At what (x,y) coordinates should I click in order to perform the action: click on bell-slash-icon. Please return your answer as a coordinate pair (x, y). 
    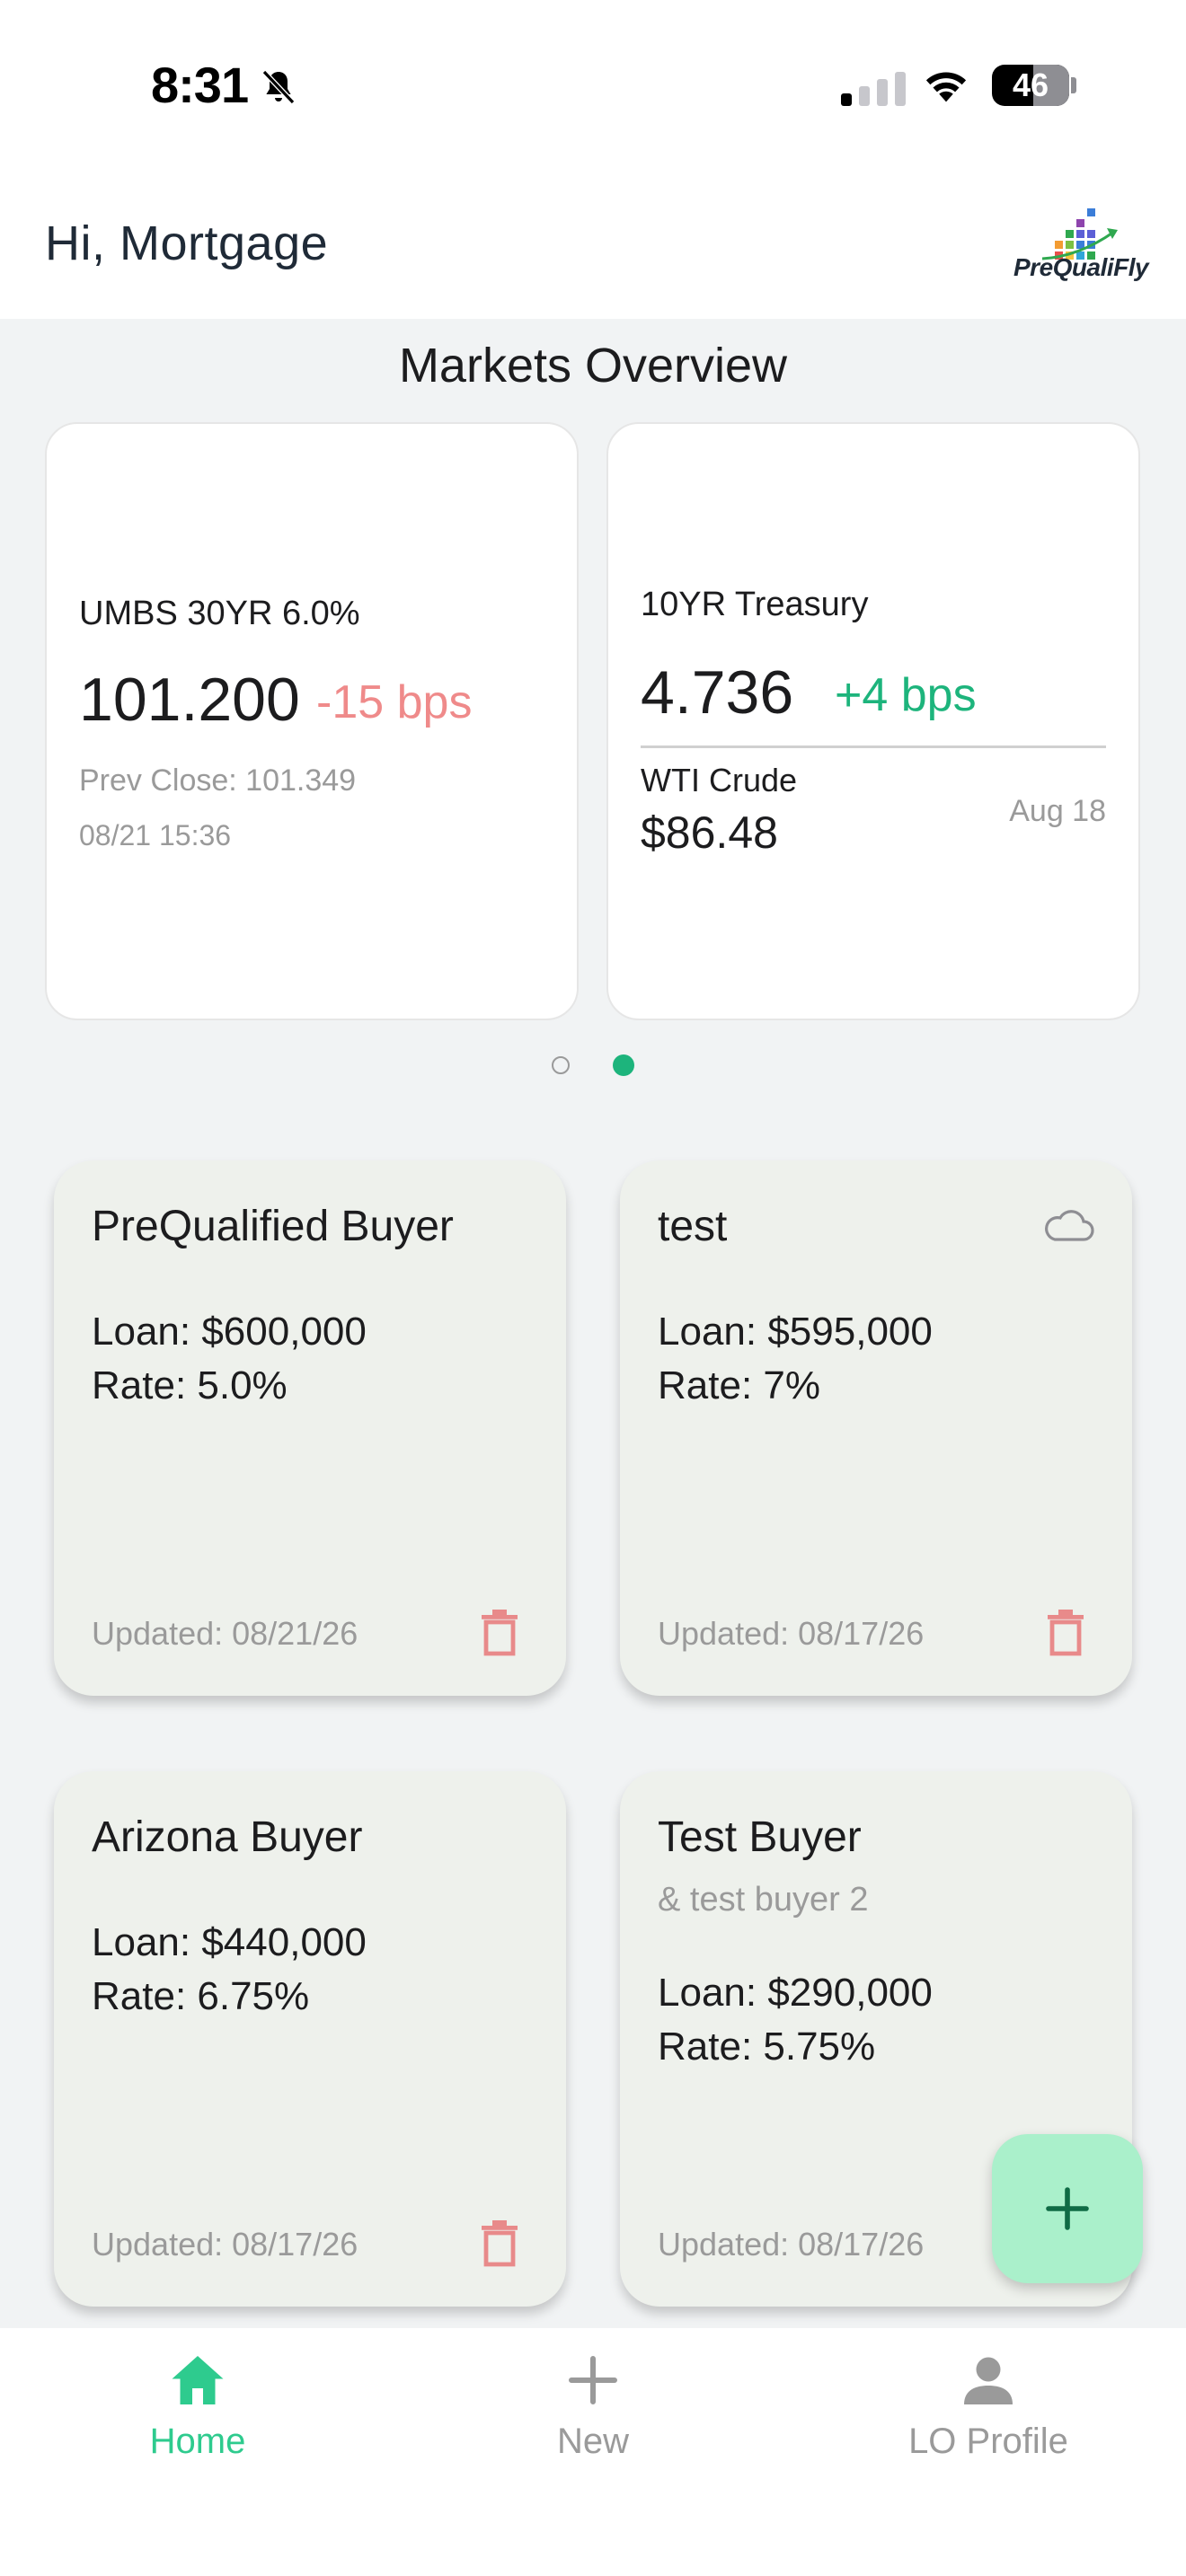
    Looking at the image, I should click on (278, 87).